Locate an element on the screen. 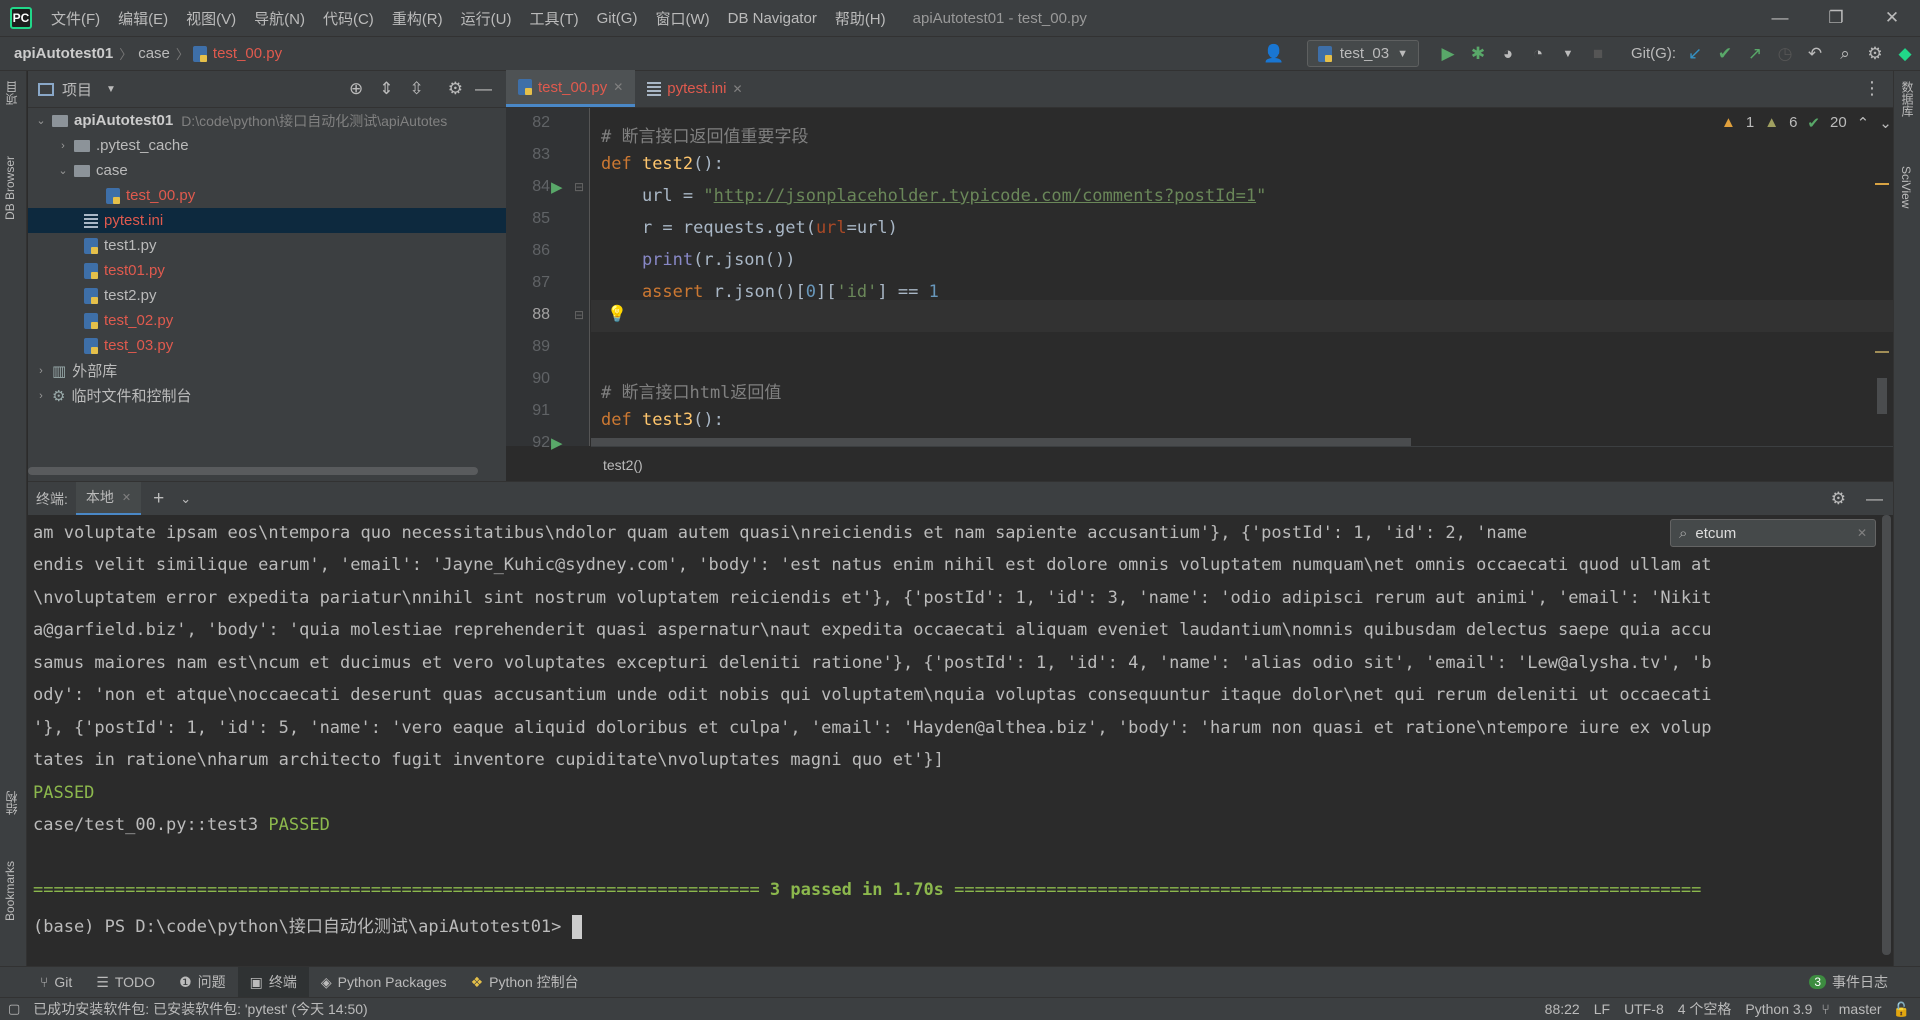  user-icon: 👤 is located at coordinates (1274, 54).